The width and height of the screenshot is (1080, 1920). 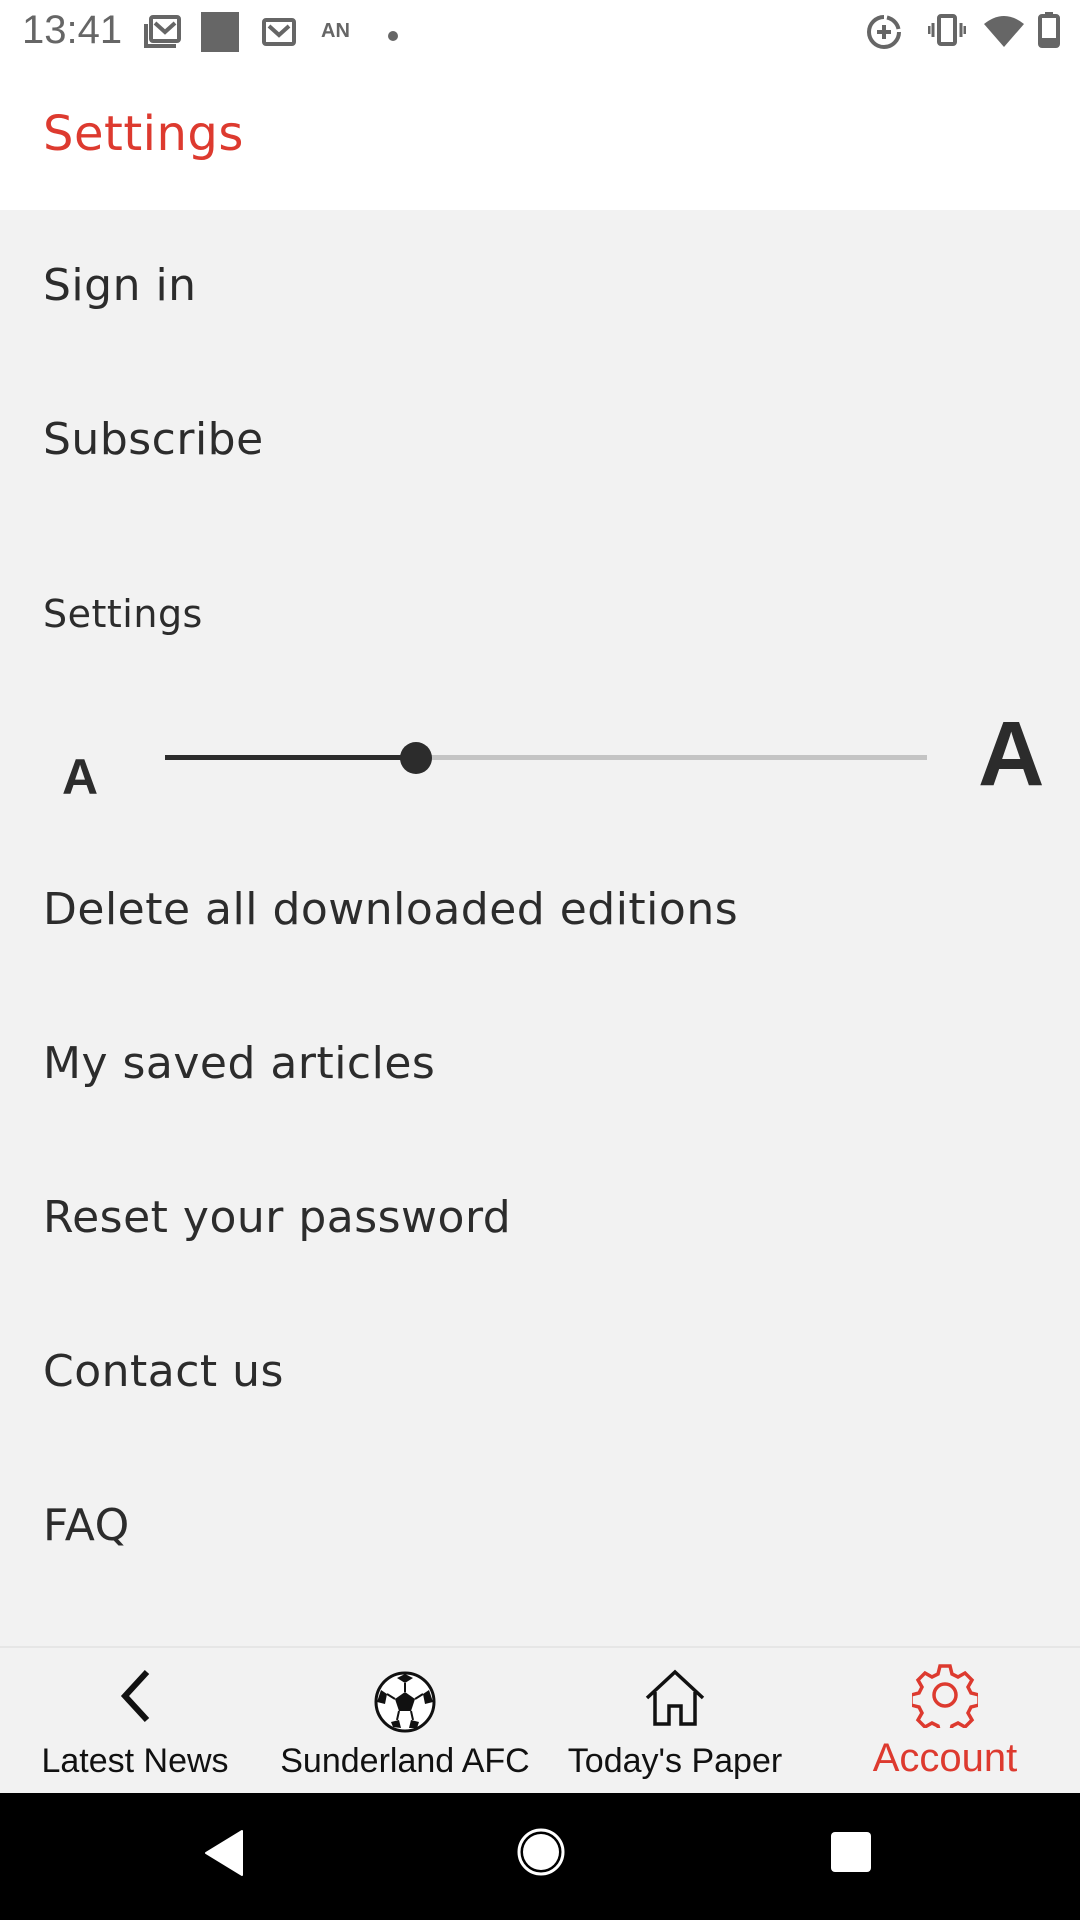 I want to click on tab-account: Account, so click(x=945, y=1721).